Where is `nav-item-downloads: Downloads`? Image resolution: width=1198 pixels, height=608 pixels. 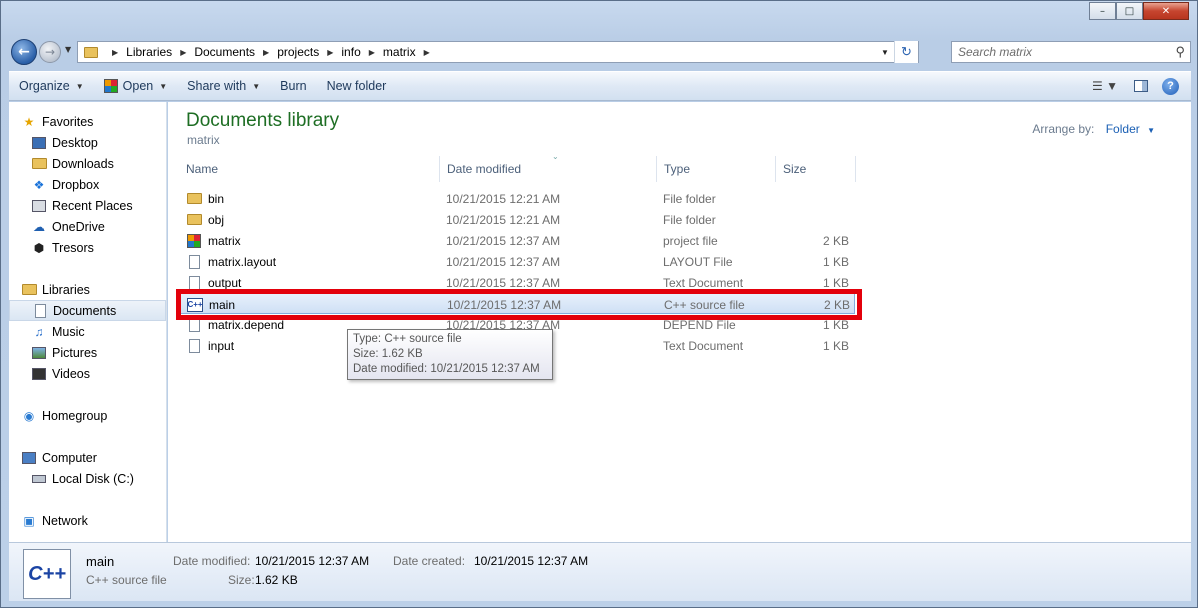 nav-item-downloads: Downloads is located at coordinates (87, 163).